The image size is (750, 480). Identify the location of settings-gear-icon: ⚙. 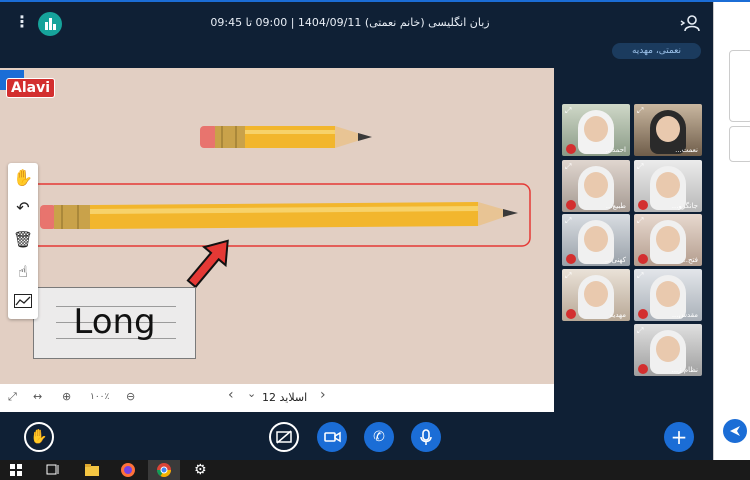
(202, 470).